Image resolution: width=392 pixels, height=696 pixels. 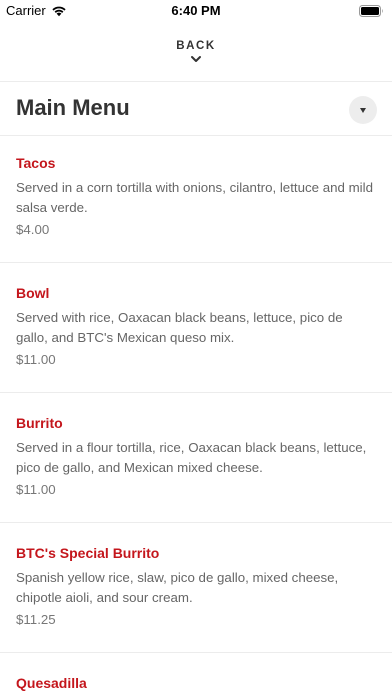 I want to click on back-label: BACK, so click(x=196, y=46).